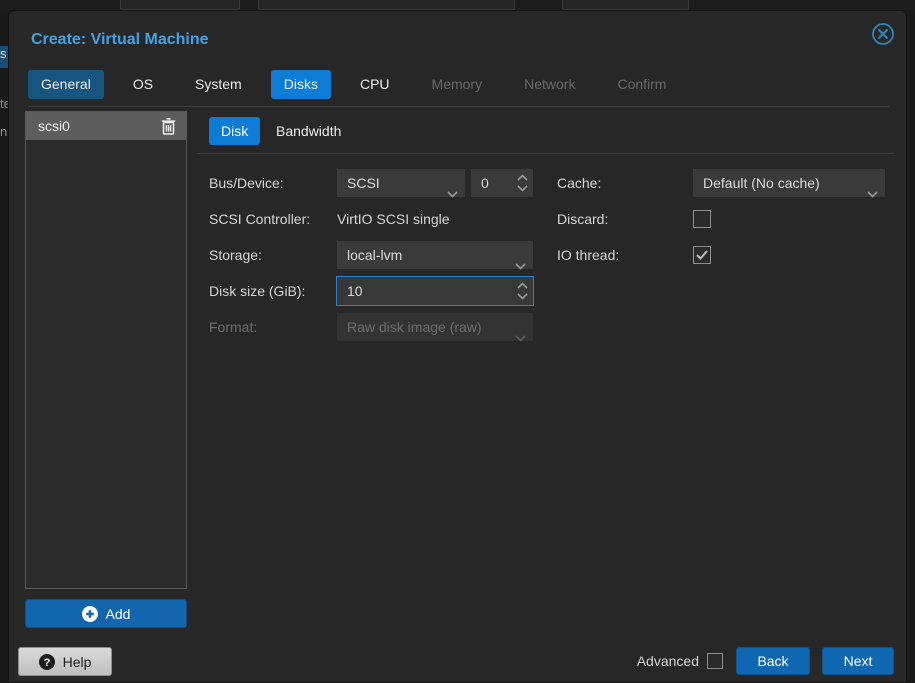 Image resolution: width=915 pixels, height=683 pixels. I want to click on background-app, so click(457, 5).